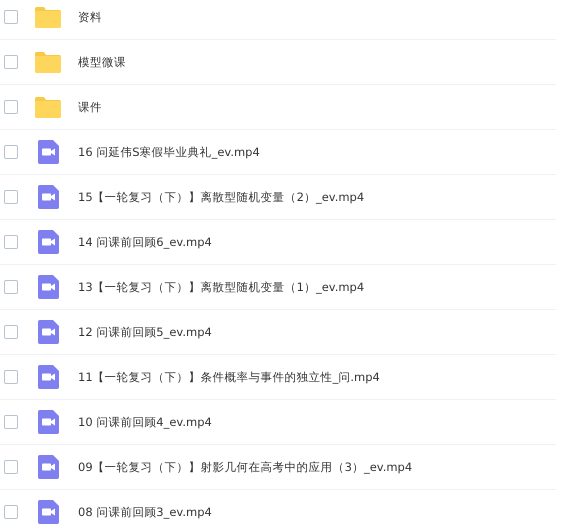 This screenshot has width=561, height=528. Describe the element at coordinates (229, 377) in the screenshot. I see `file-name: 11【一轮复习（下）】条件概率与事件的独立性_问.mp4` at that location.